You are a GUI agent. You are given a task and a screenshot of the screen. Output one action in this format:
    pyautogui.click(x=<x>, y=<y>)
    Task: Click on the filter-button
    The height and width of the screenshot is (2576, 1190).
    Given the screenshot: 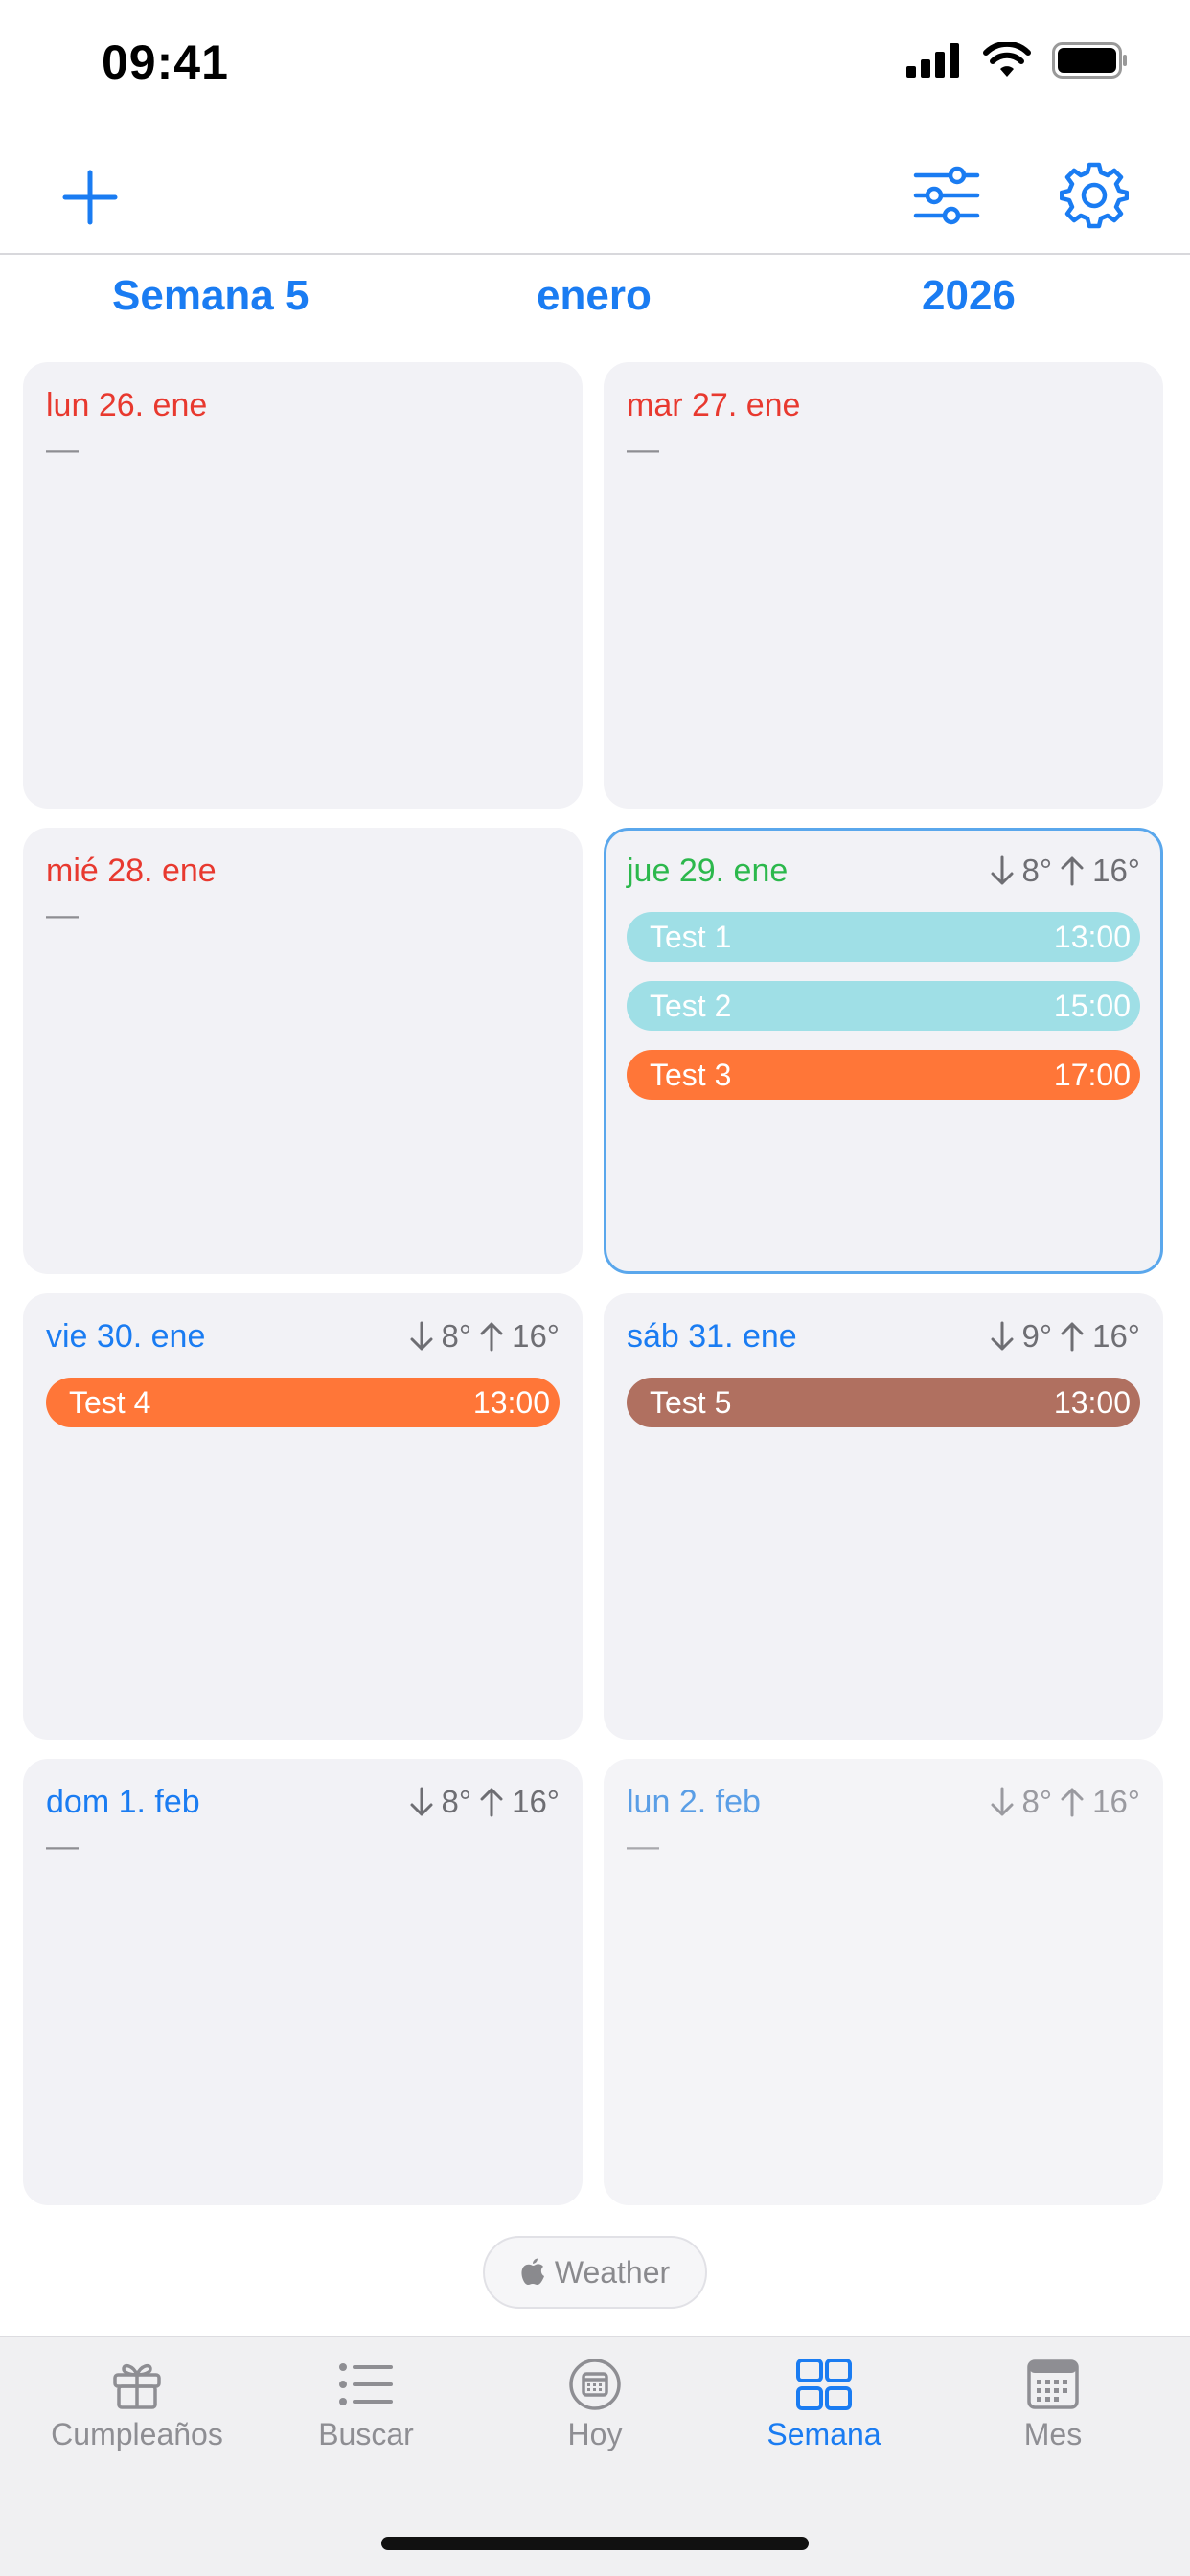 What is the action you would take?
    pyautogui.click(x=947, y=195)
    